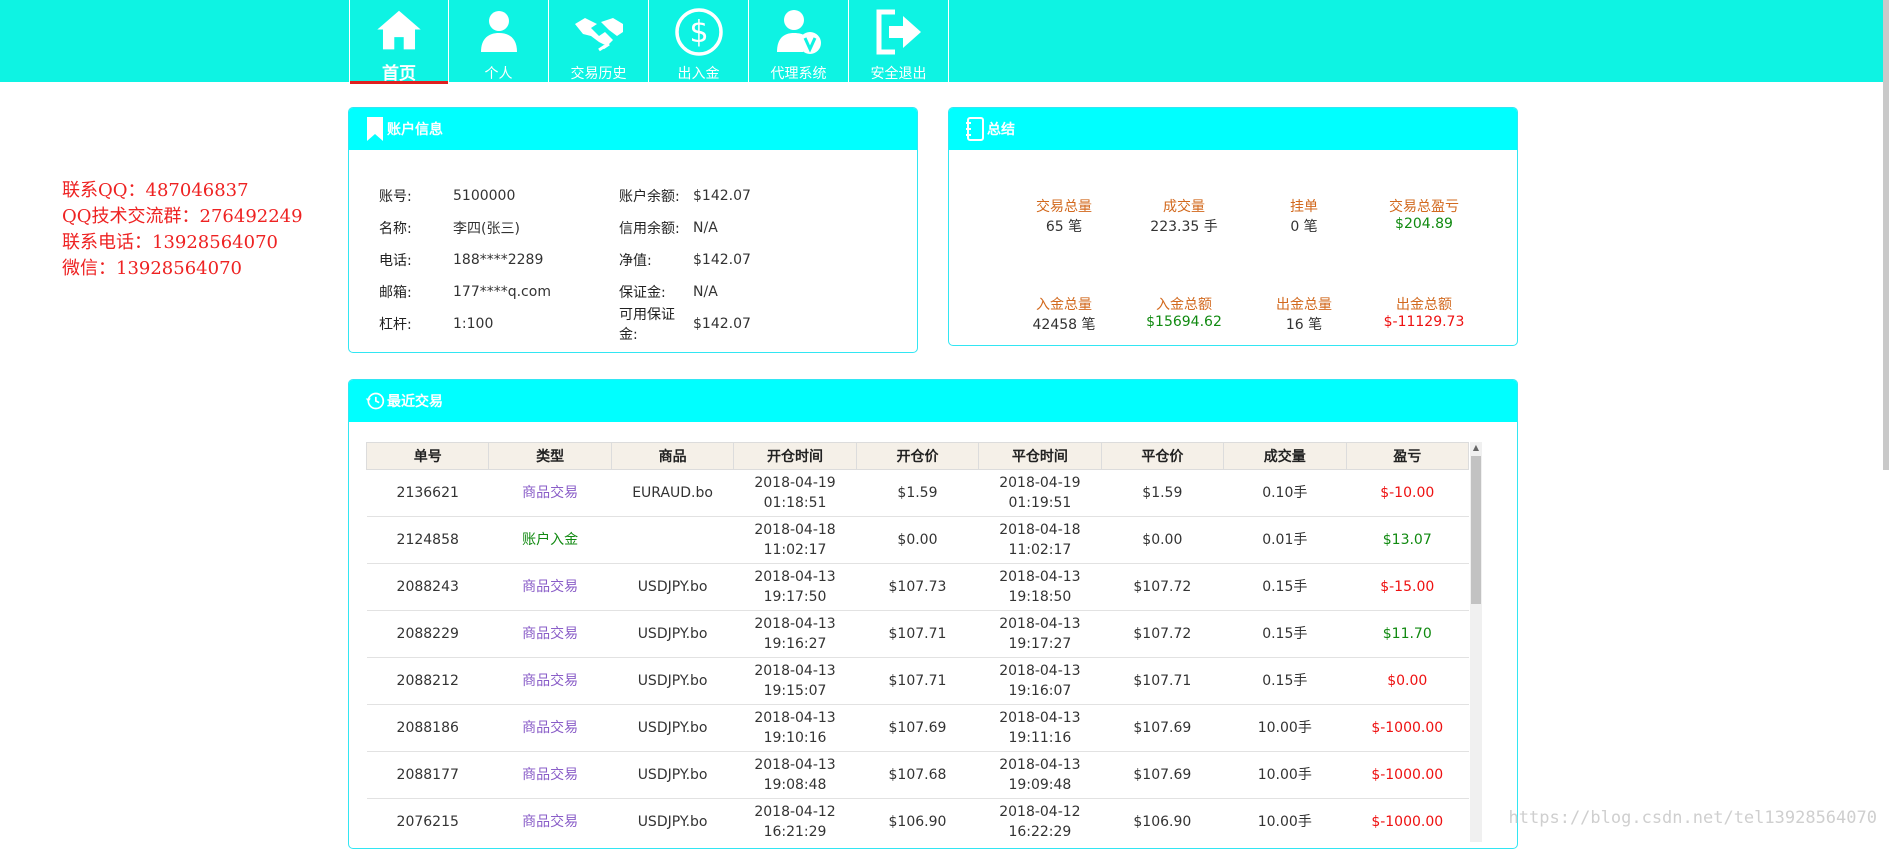 The width and height of the screenshot is (1889, 849). Describe the element at coordinates (672, 540) in the screenshot. I see `table-cell` at that location.